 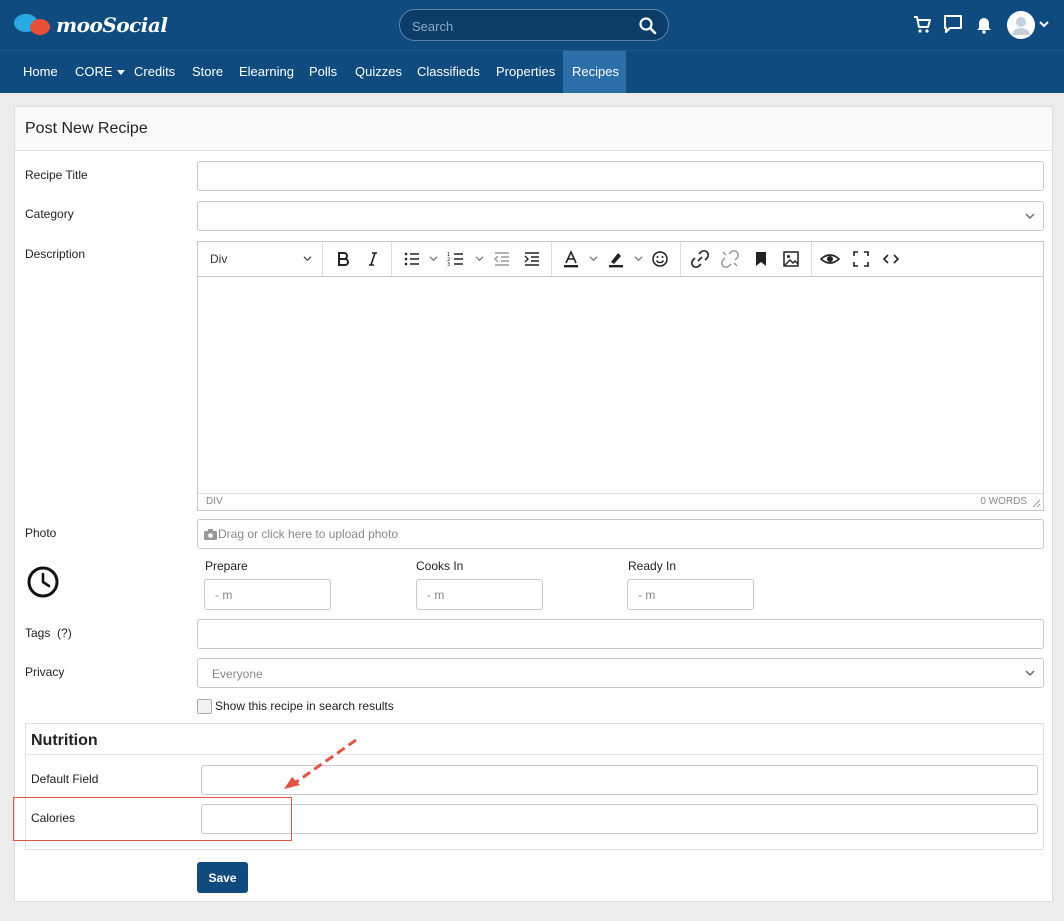 I want to click on fullscreen-icon, so click(x=861, y=259).